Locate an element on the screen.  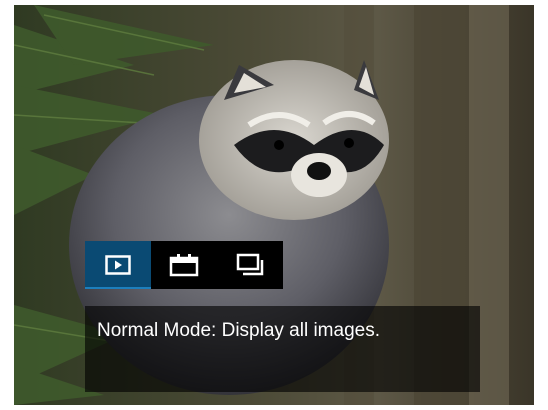
stacked-frames-icon is located at coordinates (250, 264).